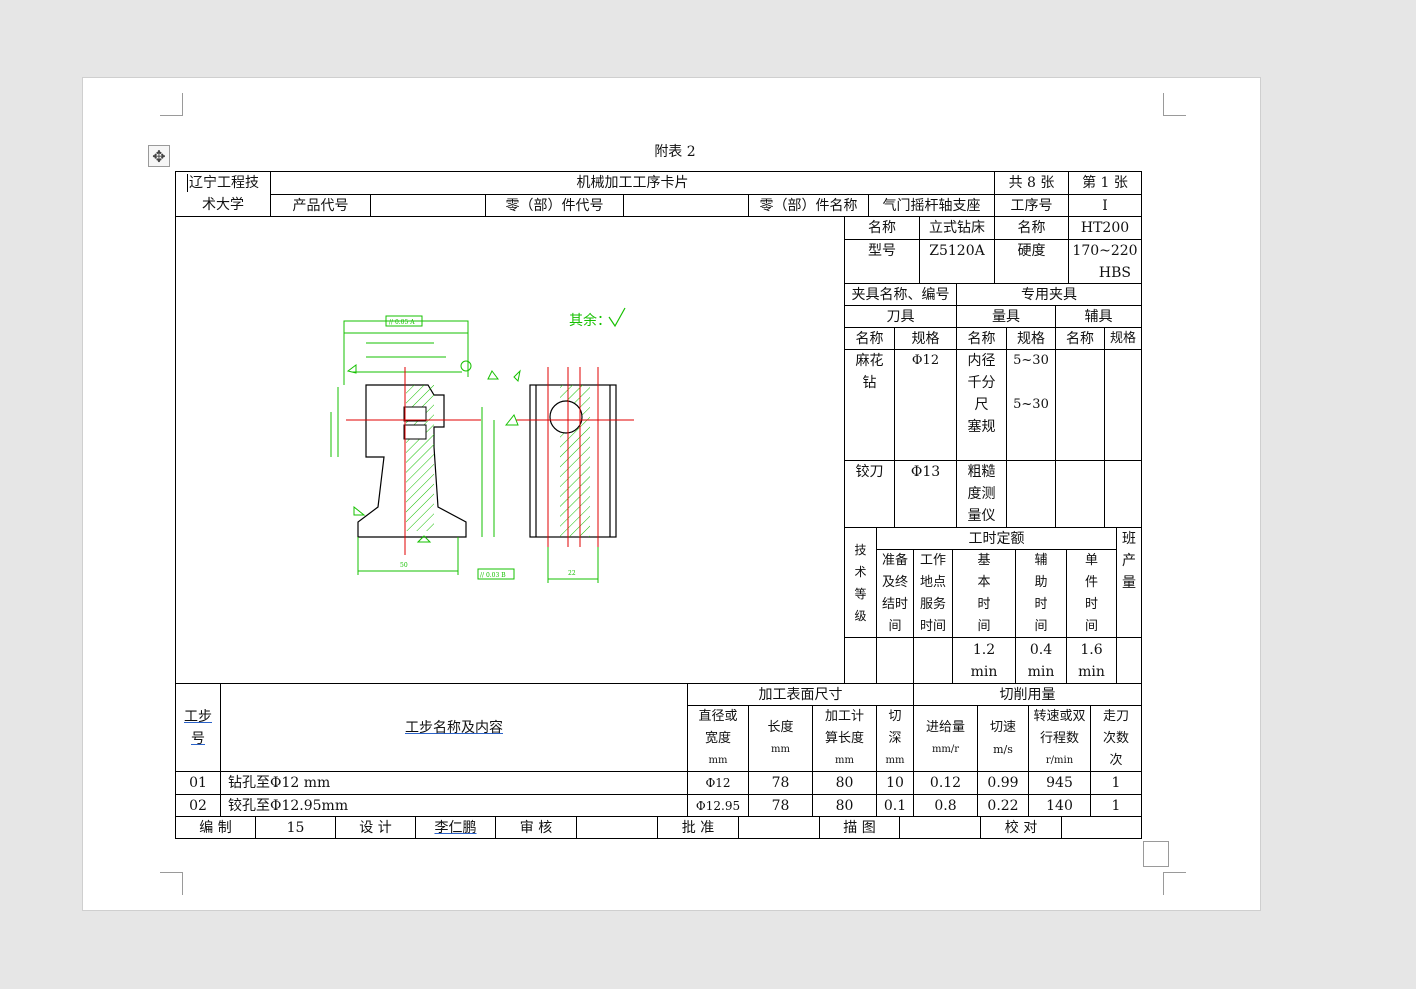 The width and height of the screenshot is (1416, 989). I want to click on step-1-feed: 0.12, so click(945, 783).